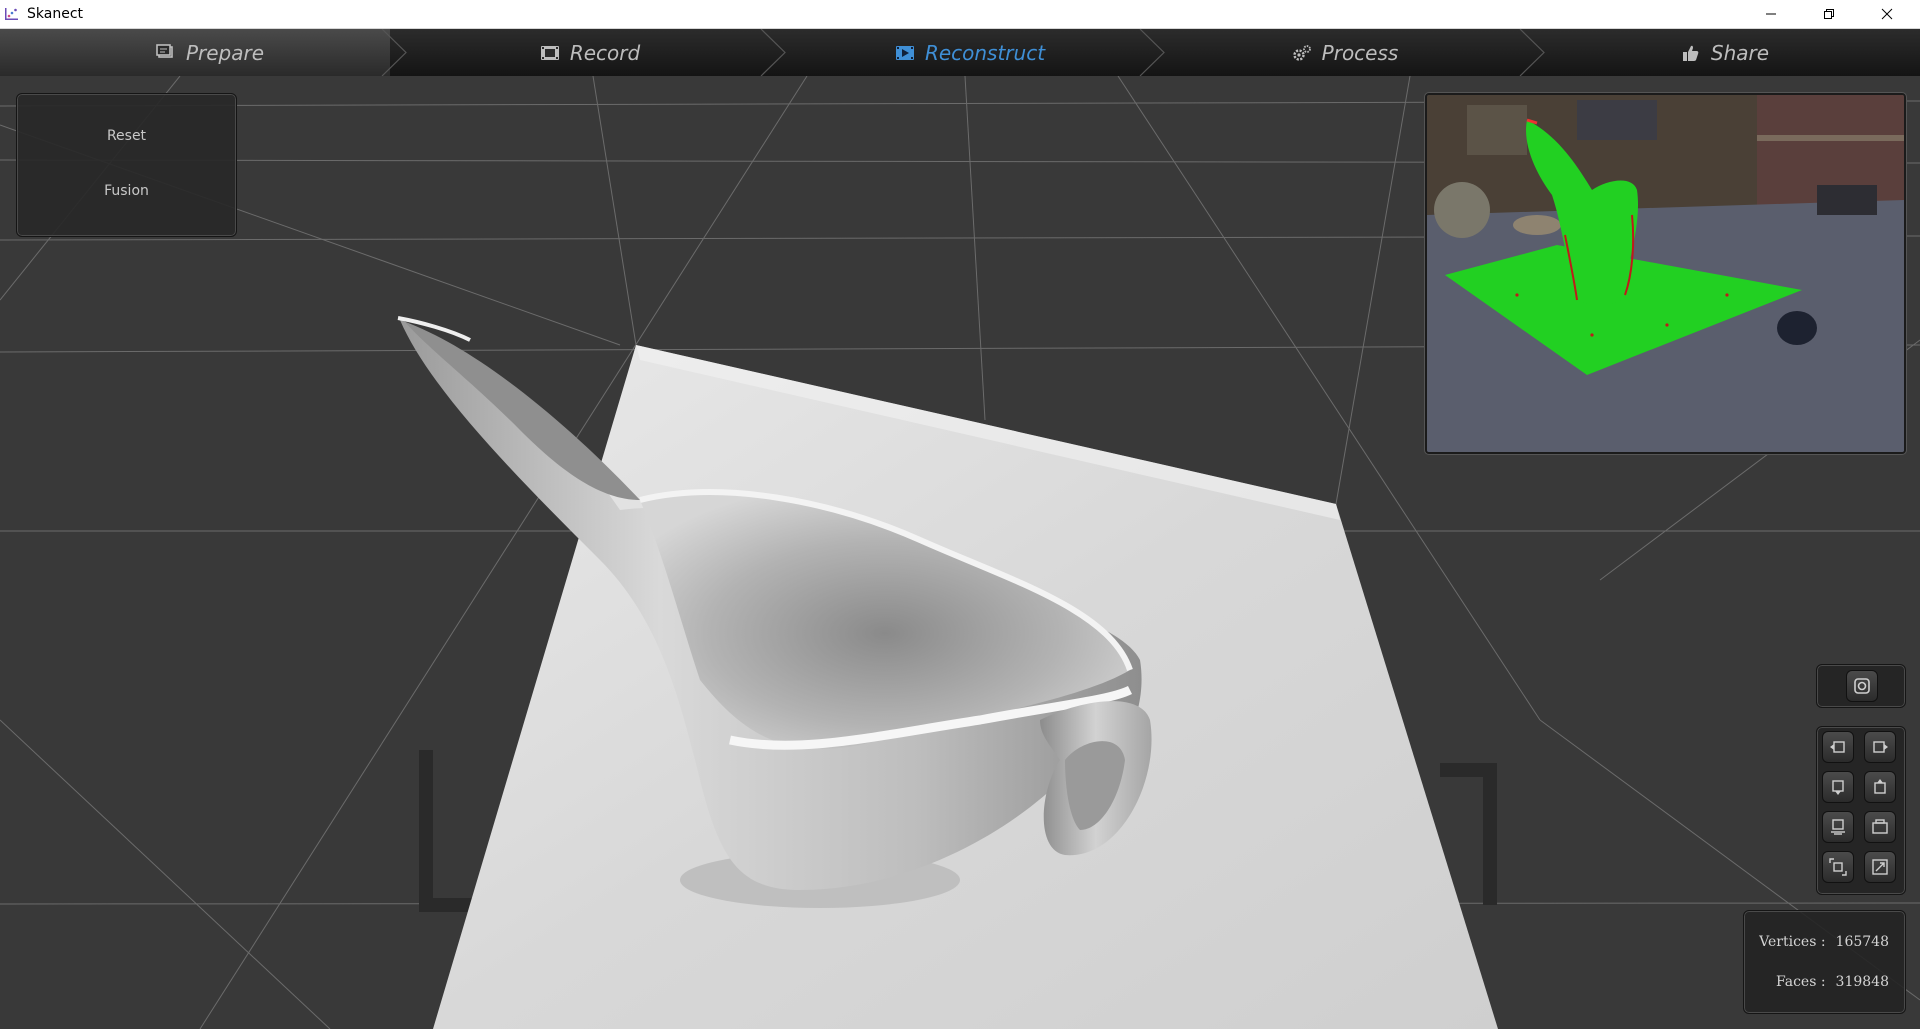 The width and height of the screenshot is (1920, 1029). I want to click on zoom-fit-button, so click(1838, 867).